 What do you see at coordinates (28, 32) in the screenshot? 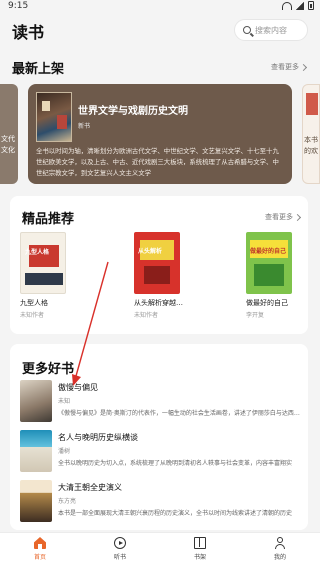
I see `app-title: 读书` at bounding box center [28, 32].